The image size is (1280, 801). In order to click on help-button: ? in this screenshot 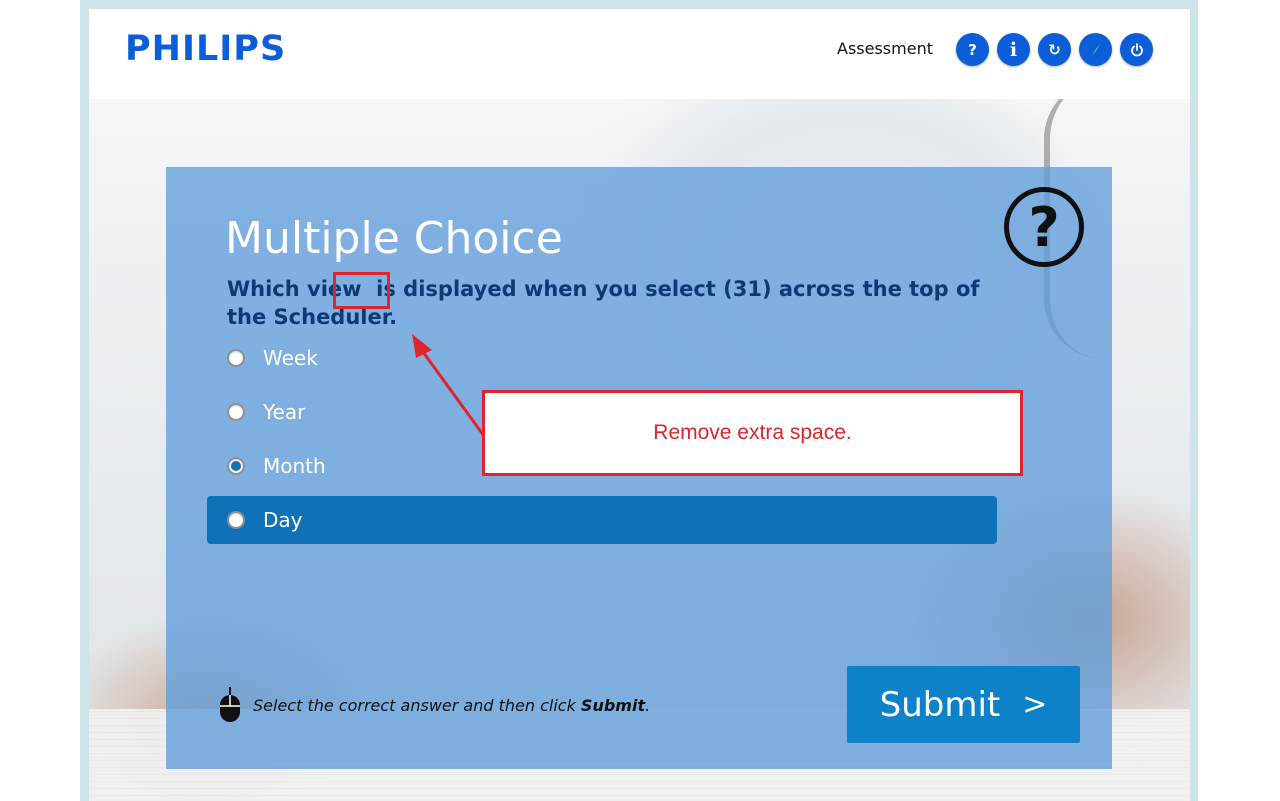, I will do `click(972, 49)`.